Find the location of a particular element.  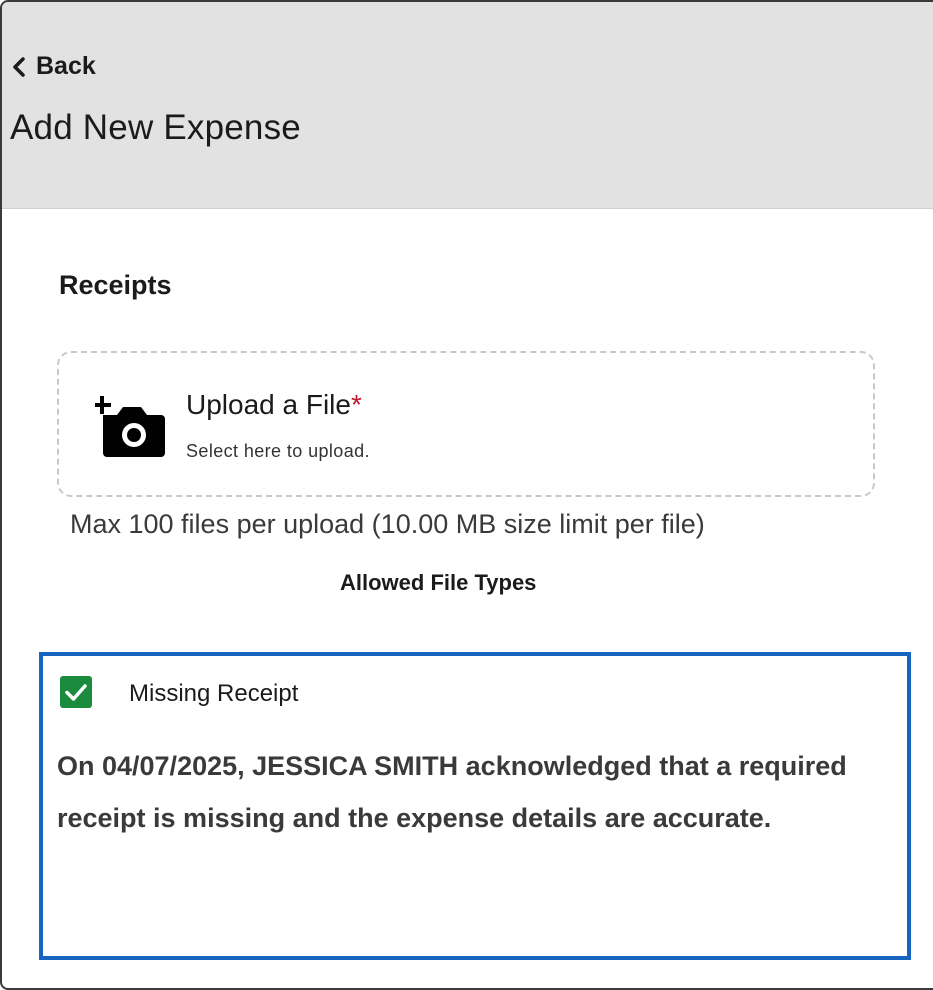

upload-title: Upload a File* is located at coordinates (274, 405).